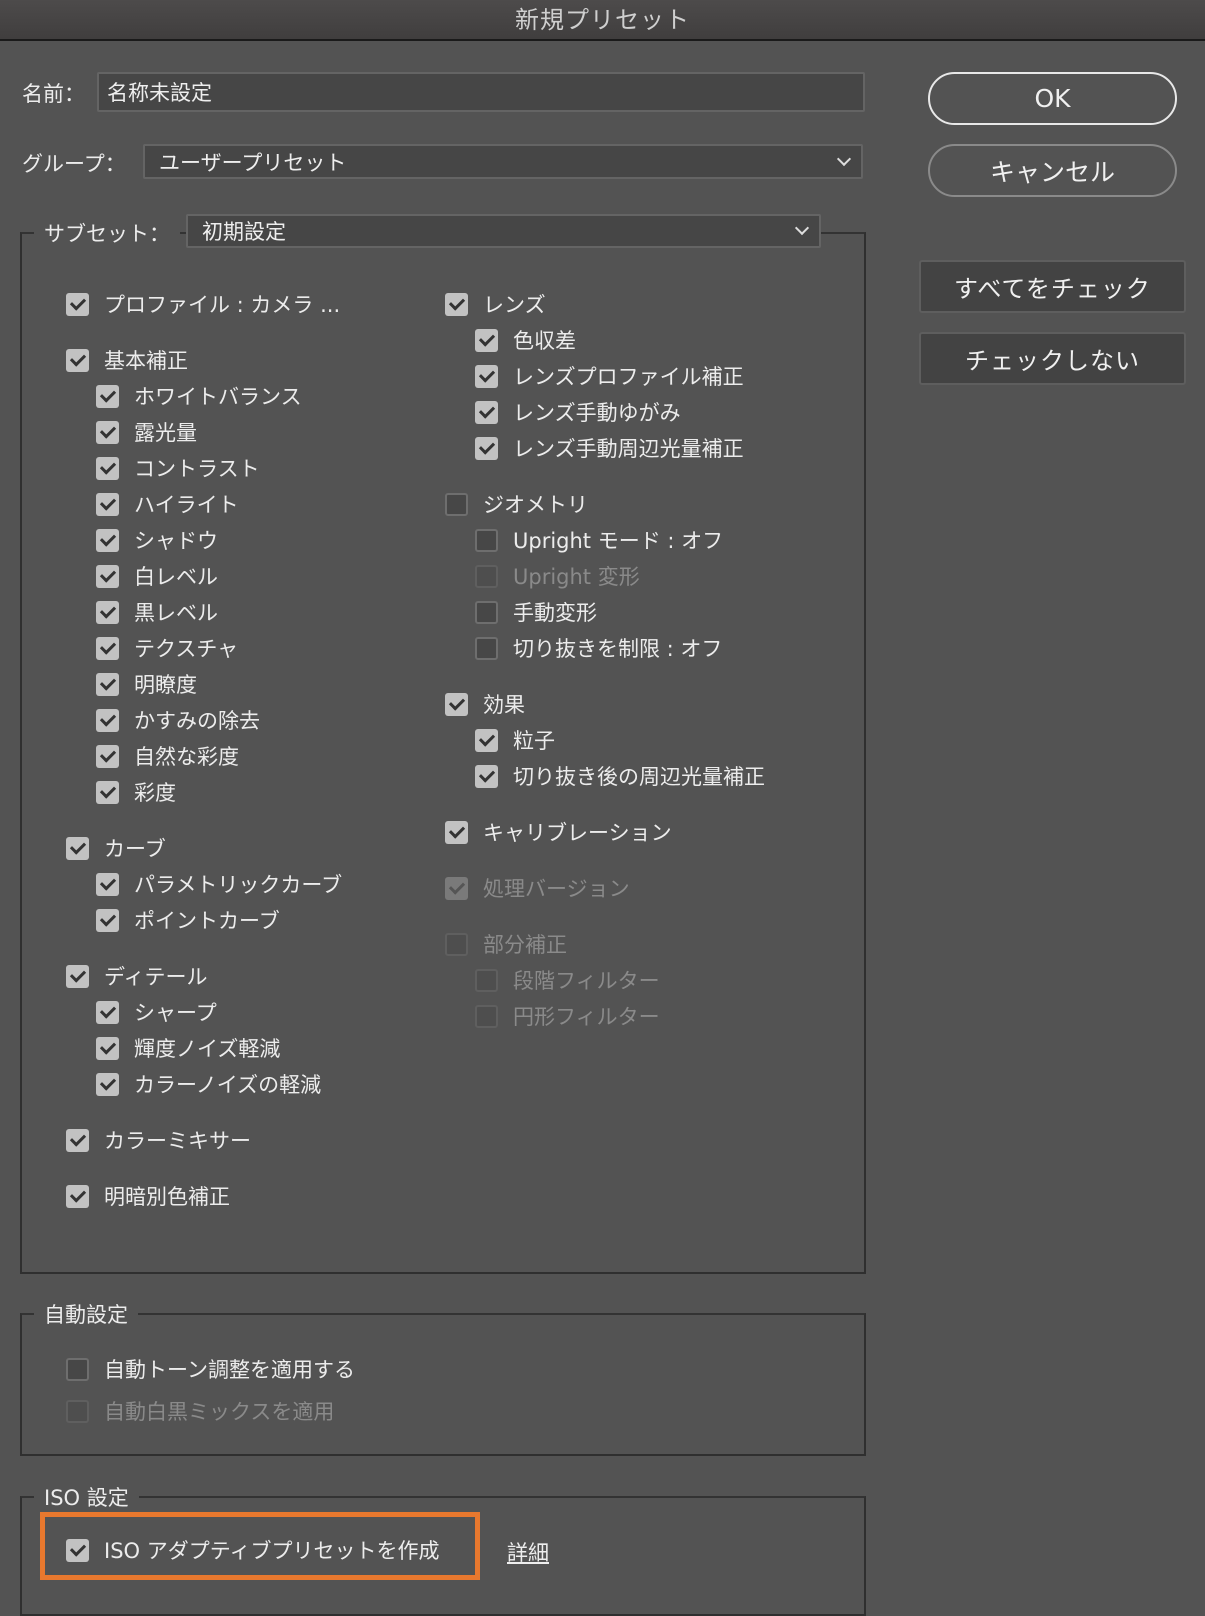 This screenshot has width=1205, height=1616. Describe the element at coordinates (204, 792) in the screenshot. I see `checkbox-row: 彩度` at that location.